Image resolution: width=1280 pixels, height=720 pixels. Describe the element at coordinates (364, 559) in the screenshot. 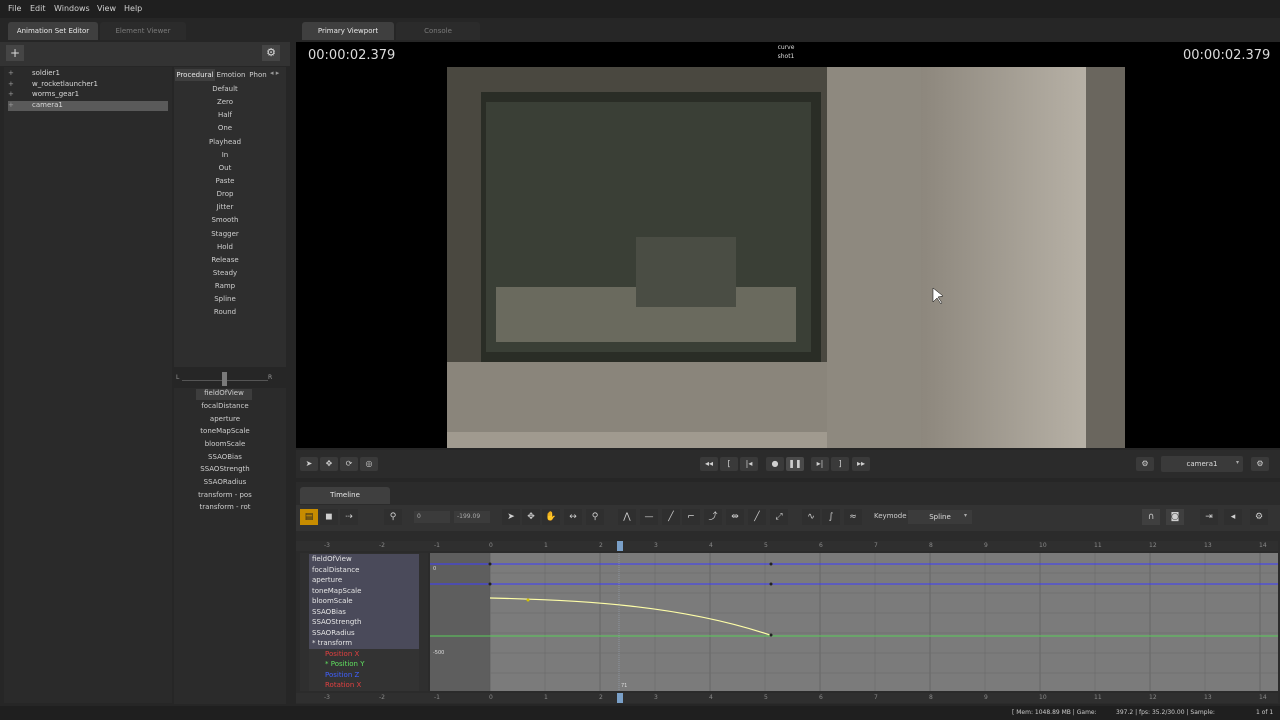

I see `channel-row: fieldOfView` at that location.